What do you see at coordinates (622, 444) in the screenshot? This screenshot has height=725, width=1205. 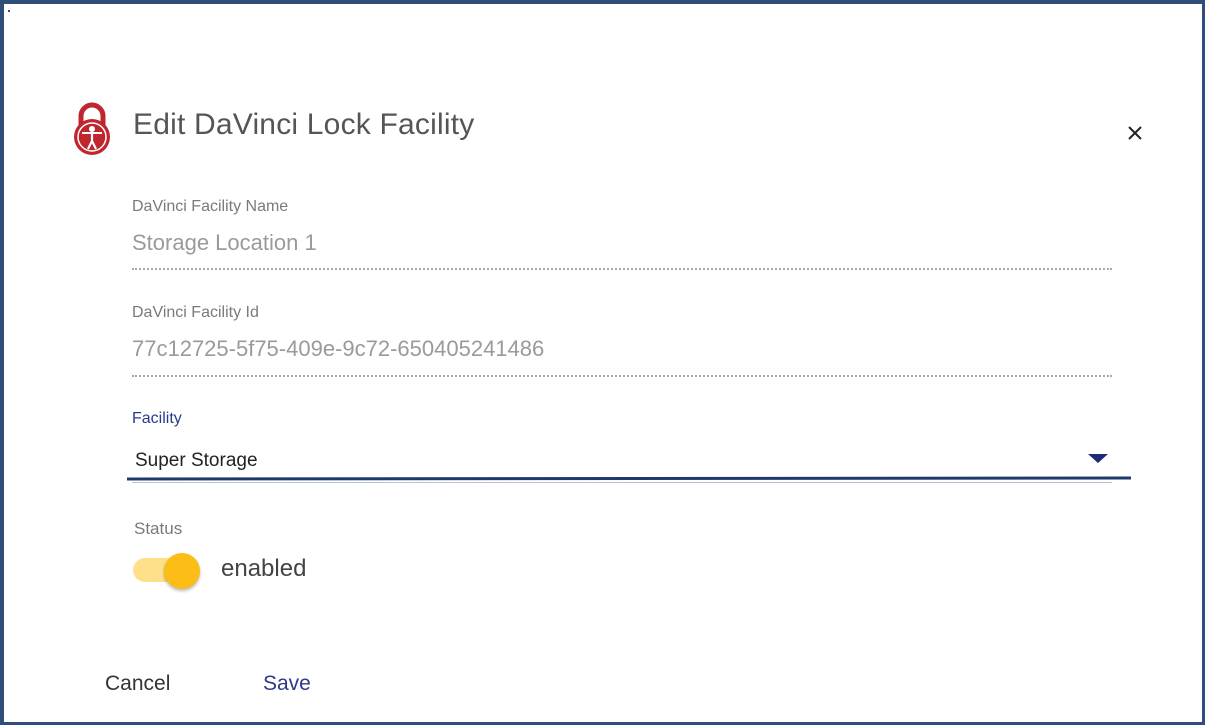 I see `facility-select: Facility Super Storage` at bounding box center [622, 444].